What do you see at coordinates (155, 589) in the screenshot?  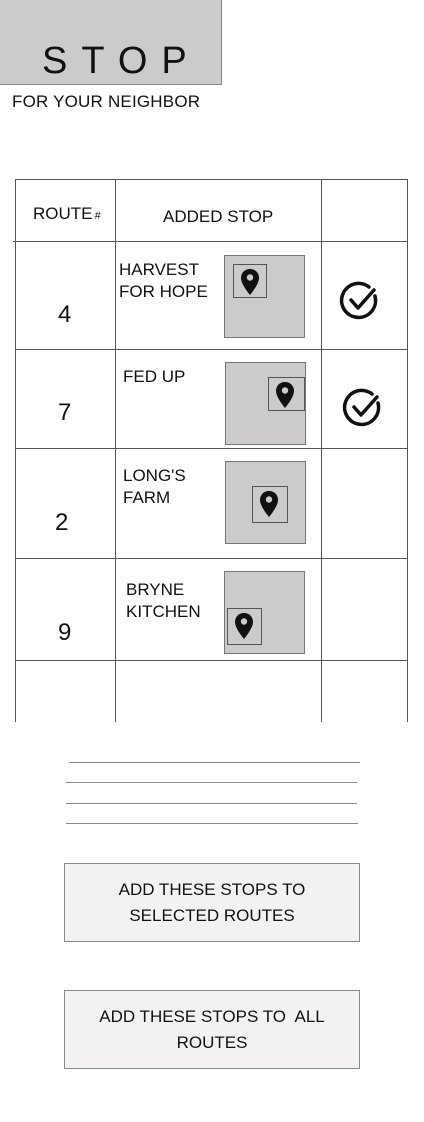 I see `stop-name-line: BRYNE` at bounding box center [155, 589].